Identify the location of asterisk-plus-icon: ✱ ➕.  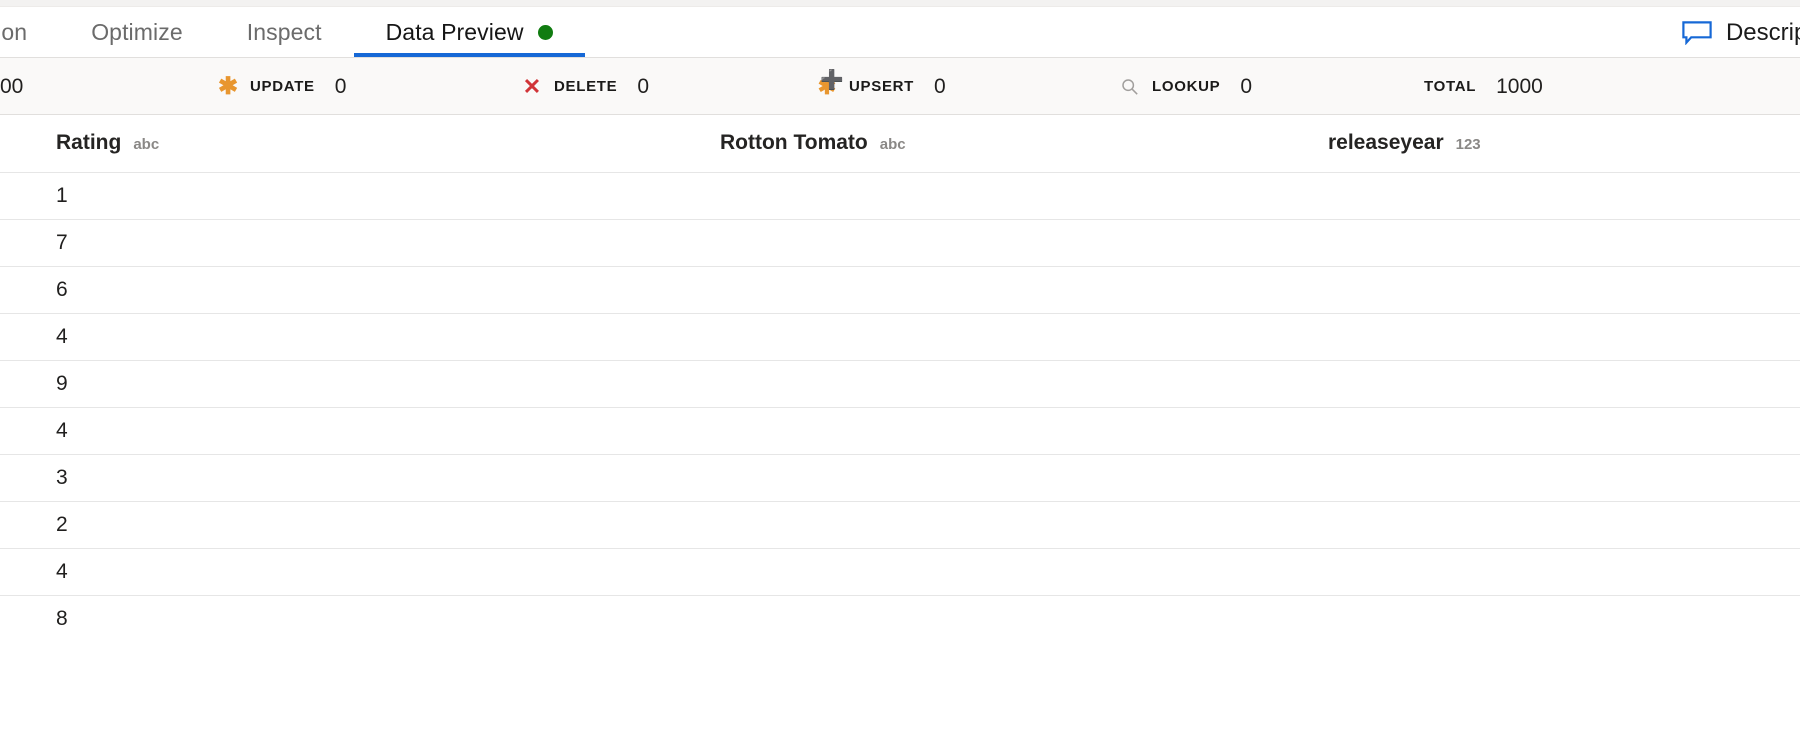
(830, 84).